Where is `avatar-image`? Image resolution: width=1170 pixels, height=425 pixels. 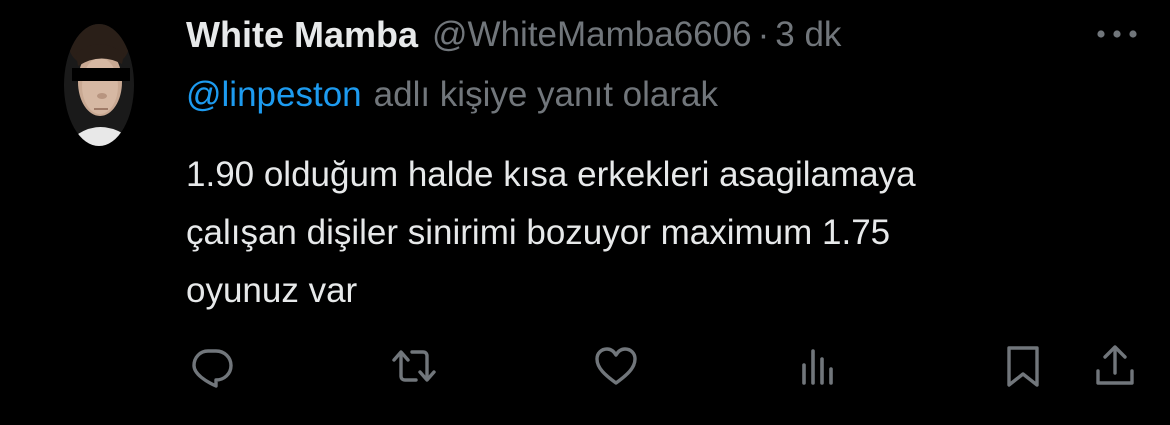 avatar-image is located at coordinates (99, 85).